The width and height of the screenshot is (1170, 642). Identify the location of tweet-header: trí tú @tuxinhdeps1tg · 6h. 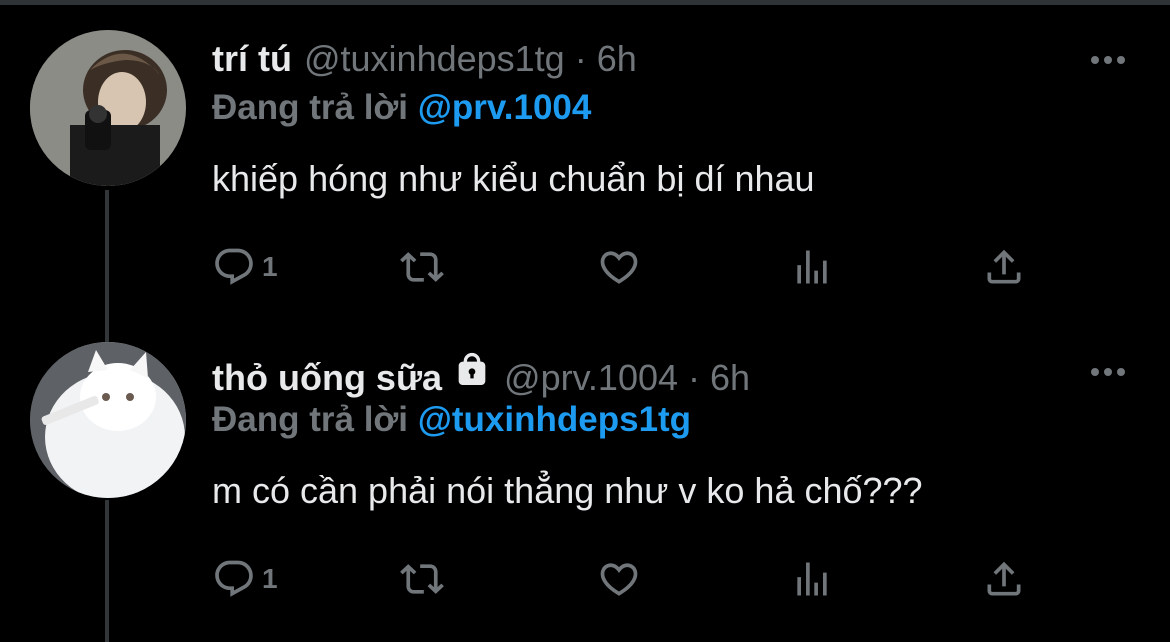
(424, 62).